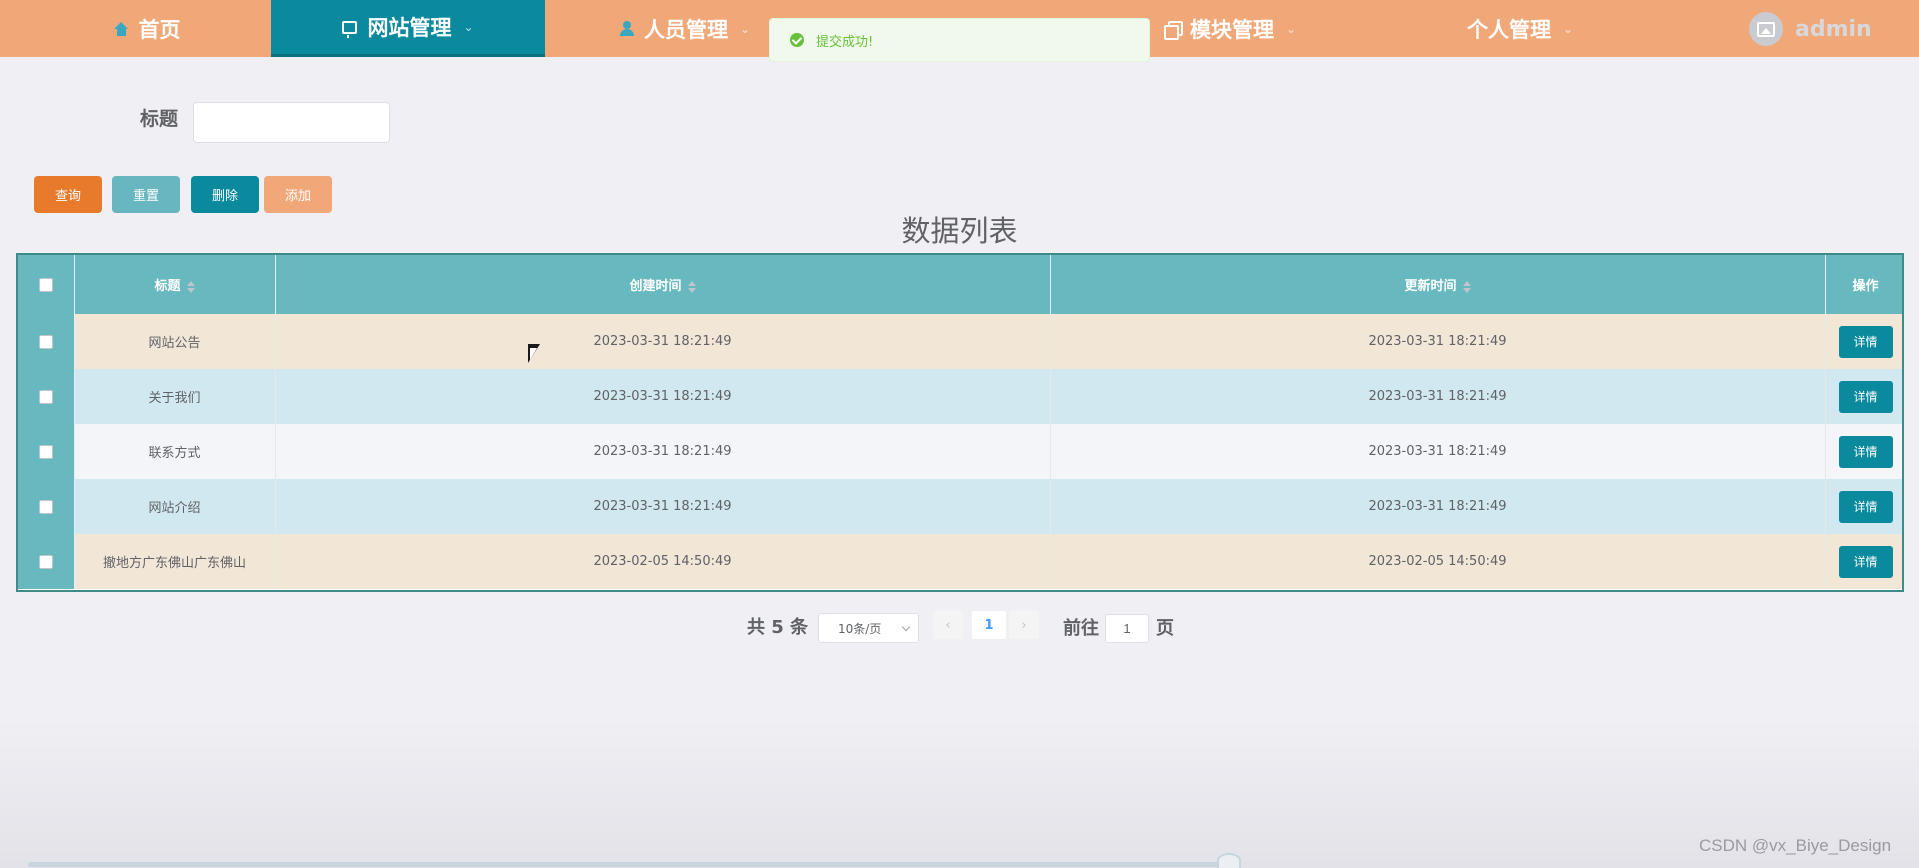 This screenshot has height=868, width=1919. I want to click on nav-module-label: 模块管理, so click(1231, 29).